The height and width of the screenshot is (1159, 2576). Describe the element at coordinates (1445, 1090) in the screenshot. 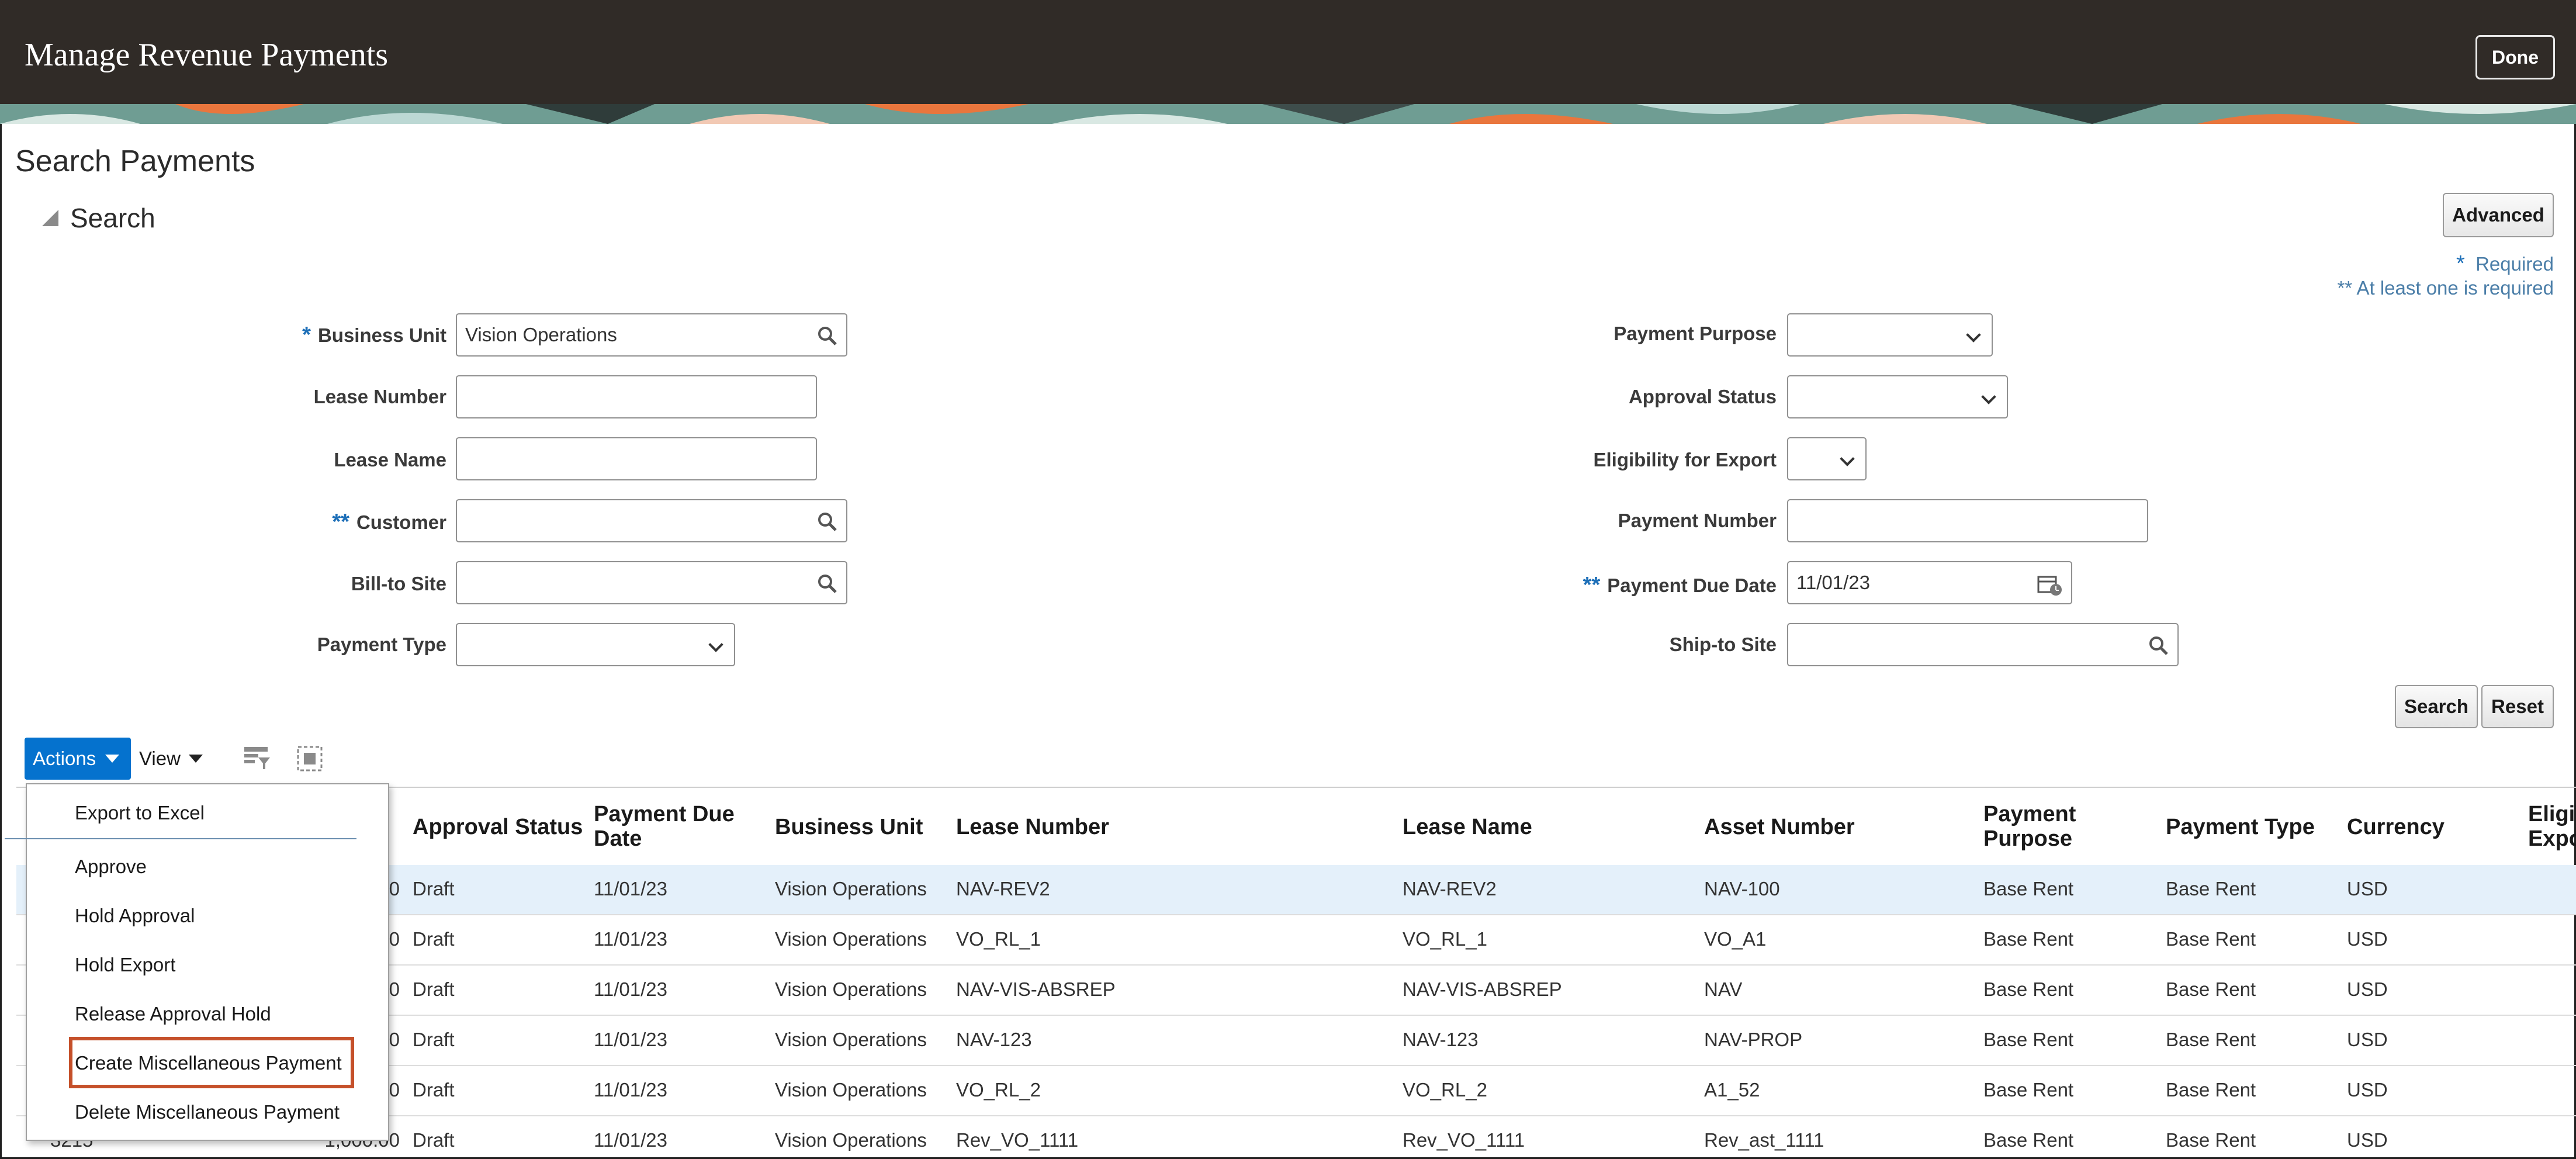

I see `cell-lease-name: VO_RL_2` at that location.